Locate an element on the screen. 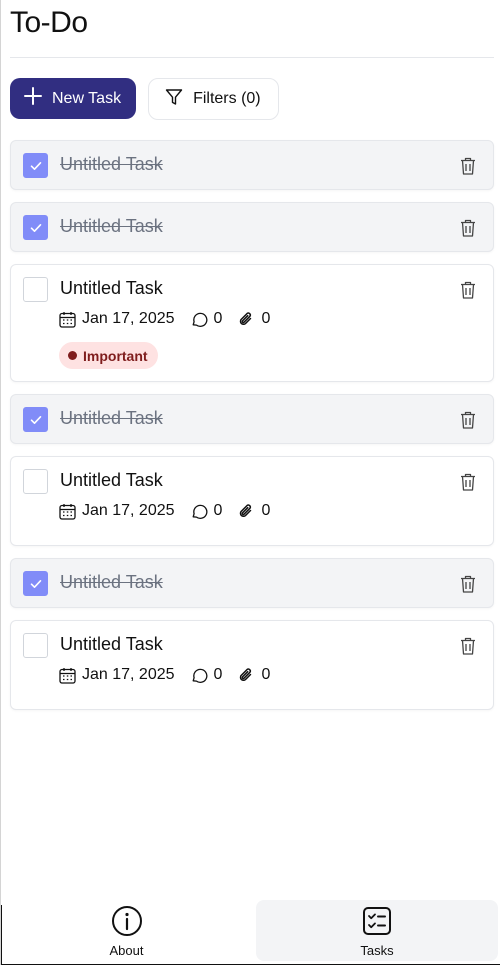  filters-button: Filters (0) is located at coordinates (213, 99).